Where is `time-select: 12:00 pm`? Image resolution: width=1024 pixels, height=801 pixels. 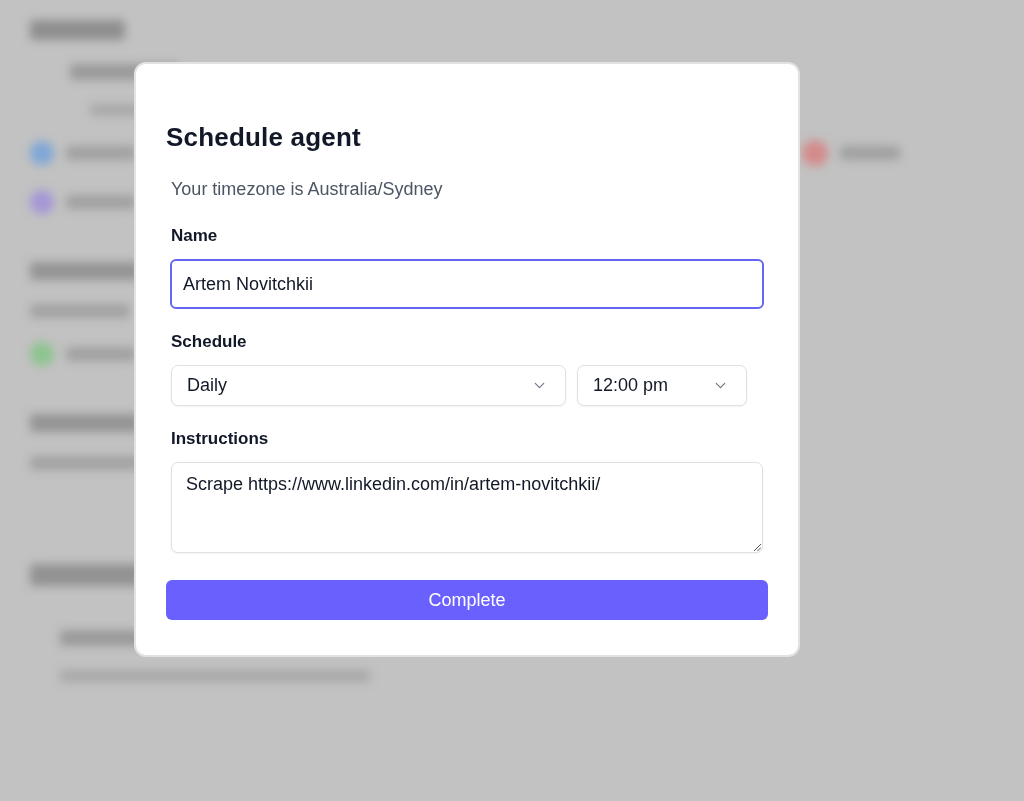 time-select: 12:00 pm is located at coordinates (662, 385).